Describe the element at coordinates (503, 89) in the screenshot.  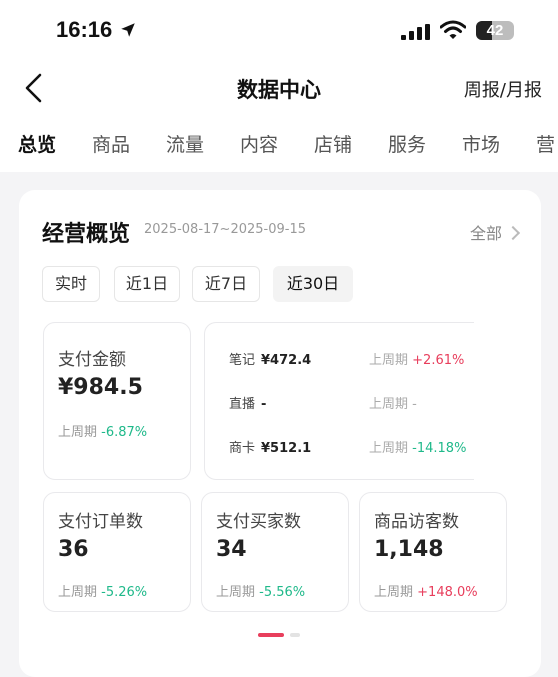
I see `report-link: 周报/月报` at that location.